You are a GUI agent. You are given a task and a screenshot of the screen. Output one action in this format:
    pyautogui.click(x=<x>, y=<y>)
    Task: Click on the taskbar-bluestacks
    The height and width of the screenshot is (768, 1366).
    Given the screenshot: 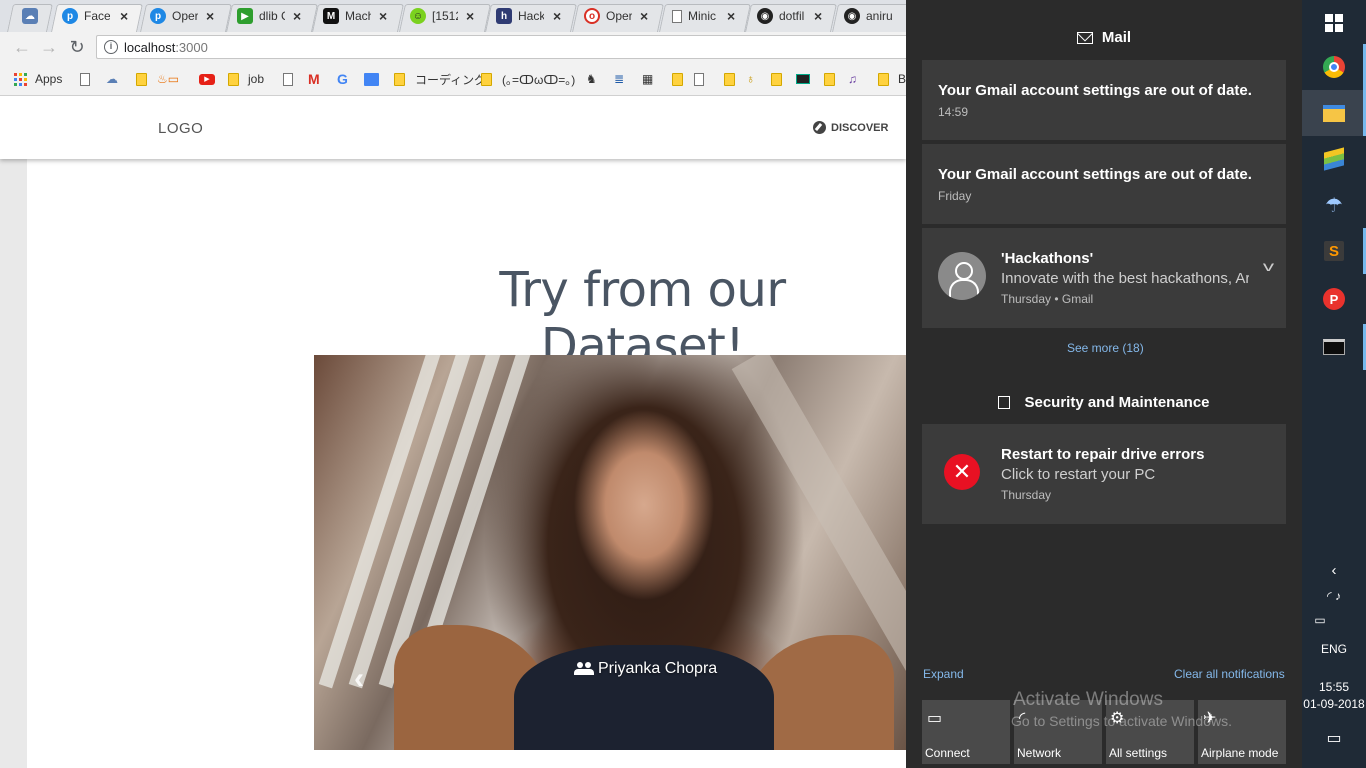 What is the action you would take?
    pyautogui.click(x=1334, y=159)
    